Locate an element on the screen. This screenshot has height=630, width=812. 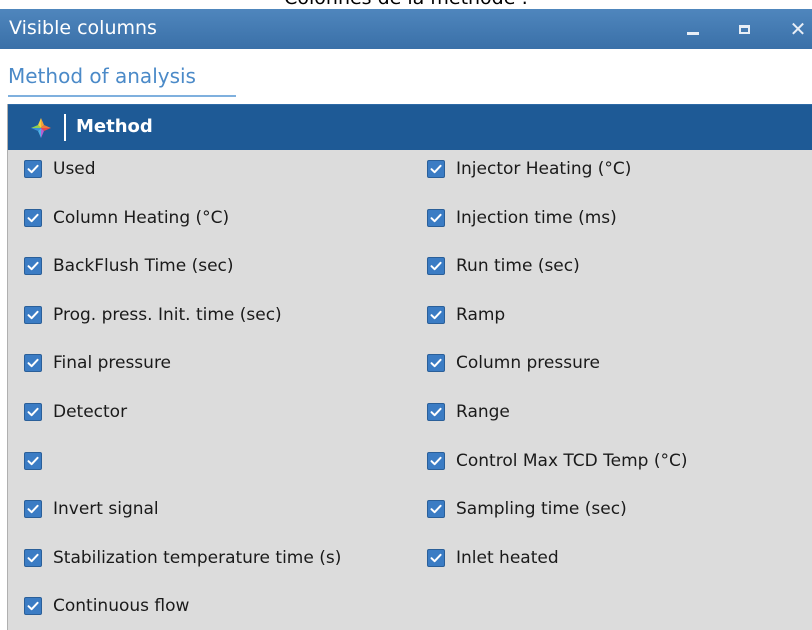
column-option: Used is located at coordinates (60, 169).